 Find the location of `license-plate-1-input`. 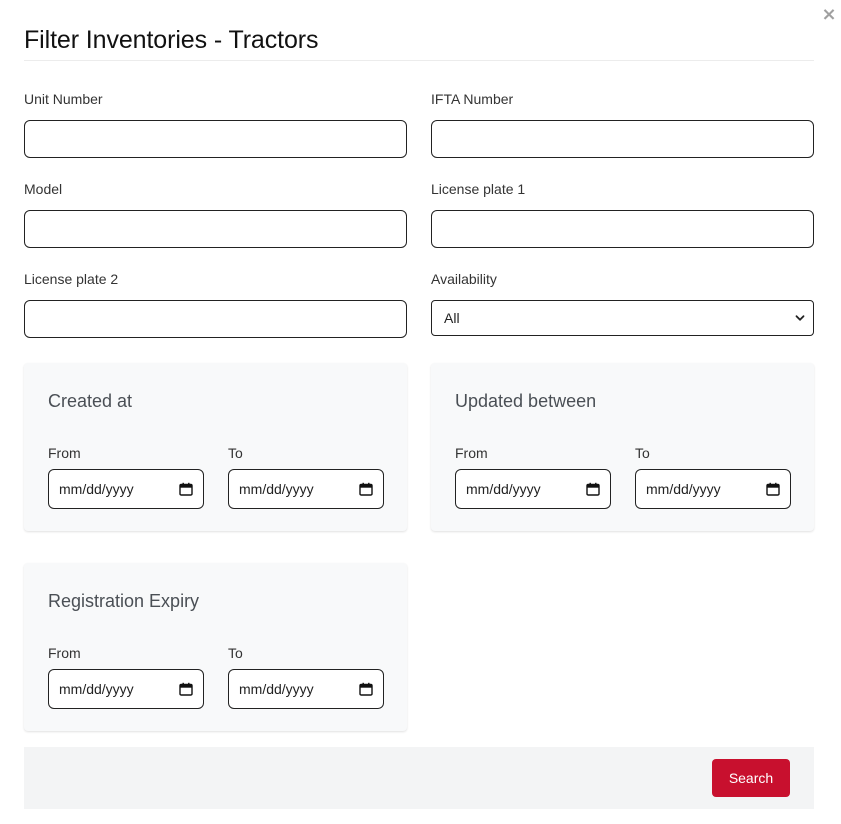

license-plate-1-input is located at coordinates (622, 229).